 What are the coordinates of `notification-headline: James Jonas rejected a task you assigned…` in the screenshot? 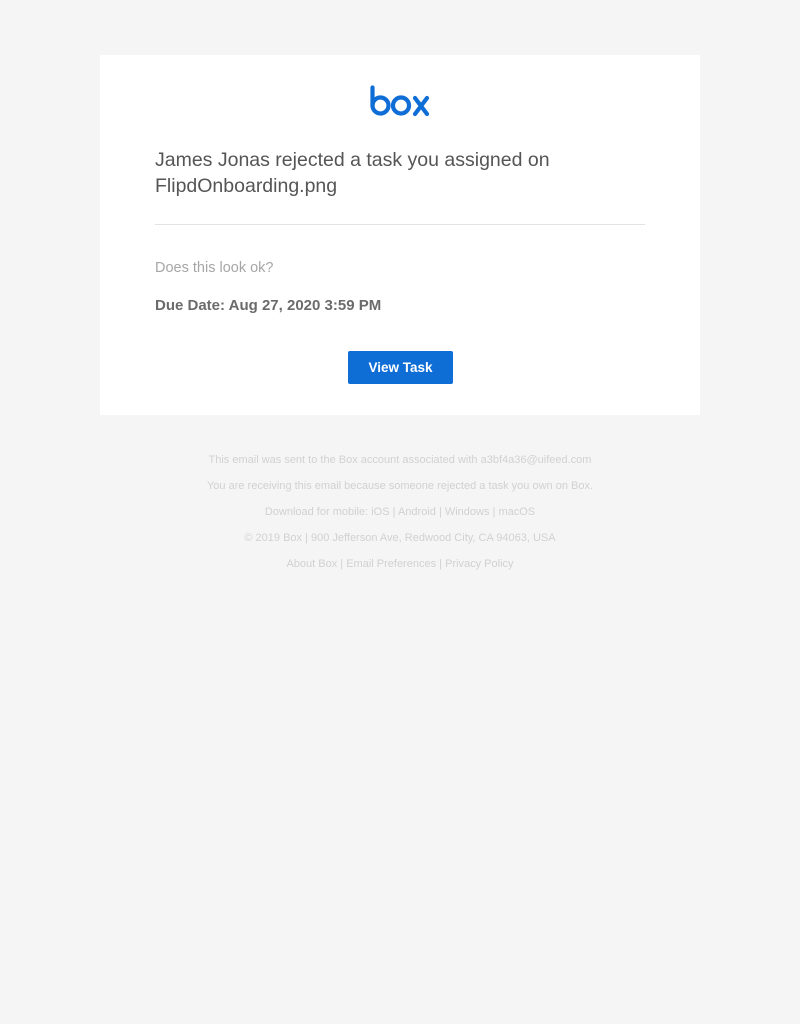 It's located at (352, 173).